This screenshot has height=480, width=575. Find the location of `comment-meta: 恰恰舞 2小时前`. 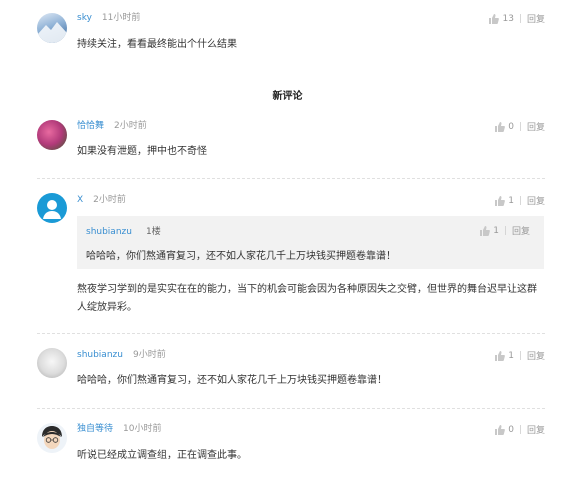

comment-meta: 恰恰舞 2小时前 is located at coordinates (112, 126).